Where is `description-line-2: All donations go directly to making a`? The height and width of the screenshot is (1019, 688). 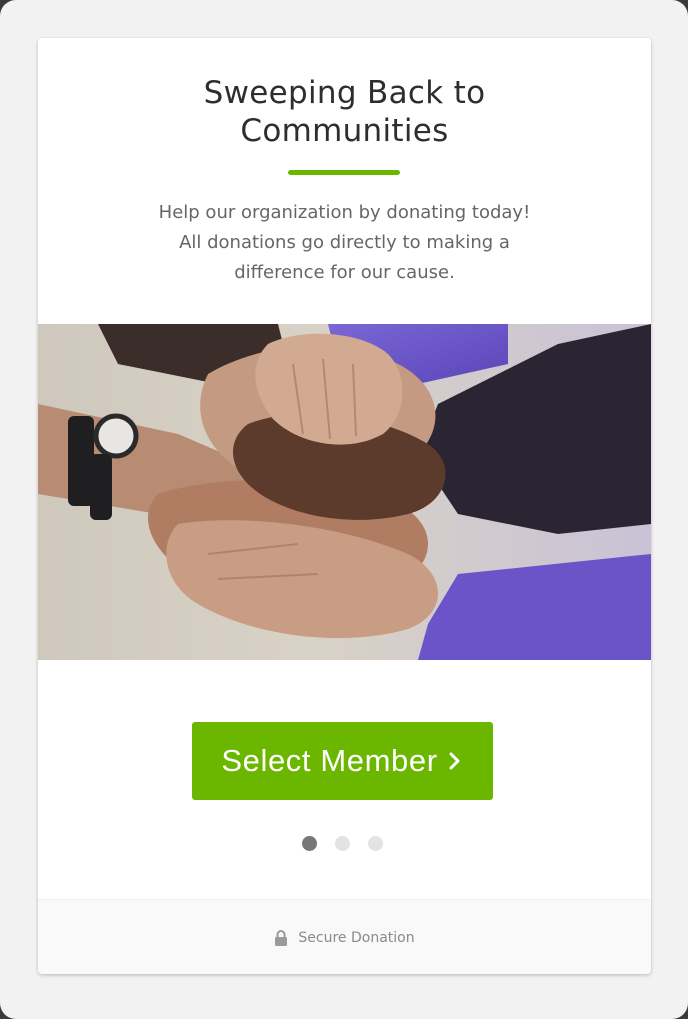 description-line-2: All donations go directly to making a is located at coordinates (344, 242).